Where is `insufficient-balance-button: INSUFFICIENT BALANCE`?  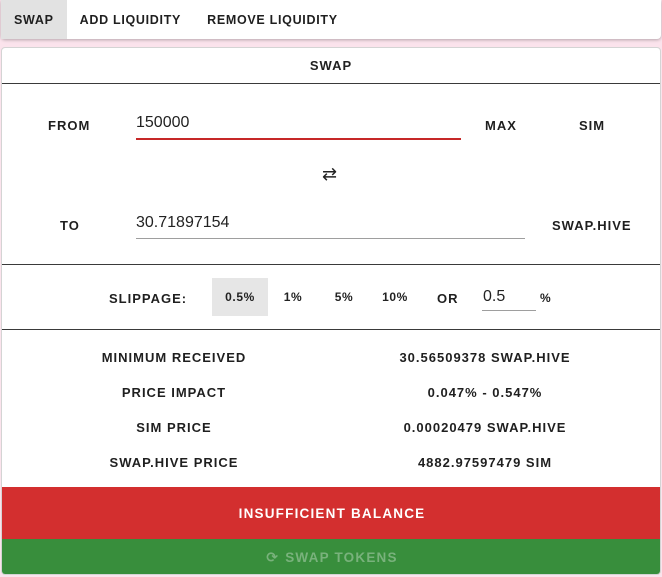 insufficient-balance-button: INSUFFICIENT BALANCE is located at coordinates (331, 513).